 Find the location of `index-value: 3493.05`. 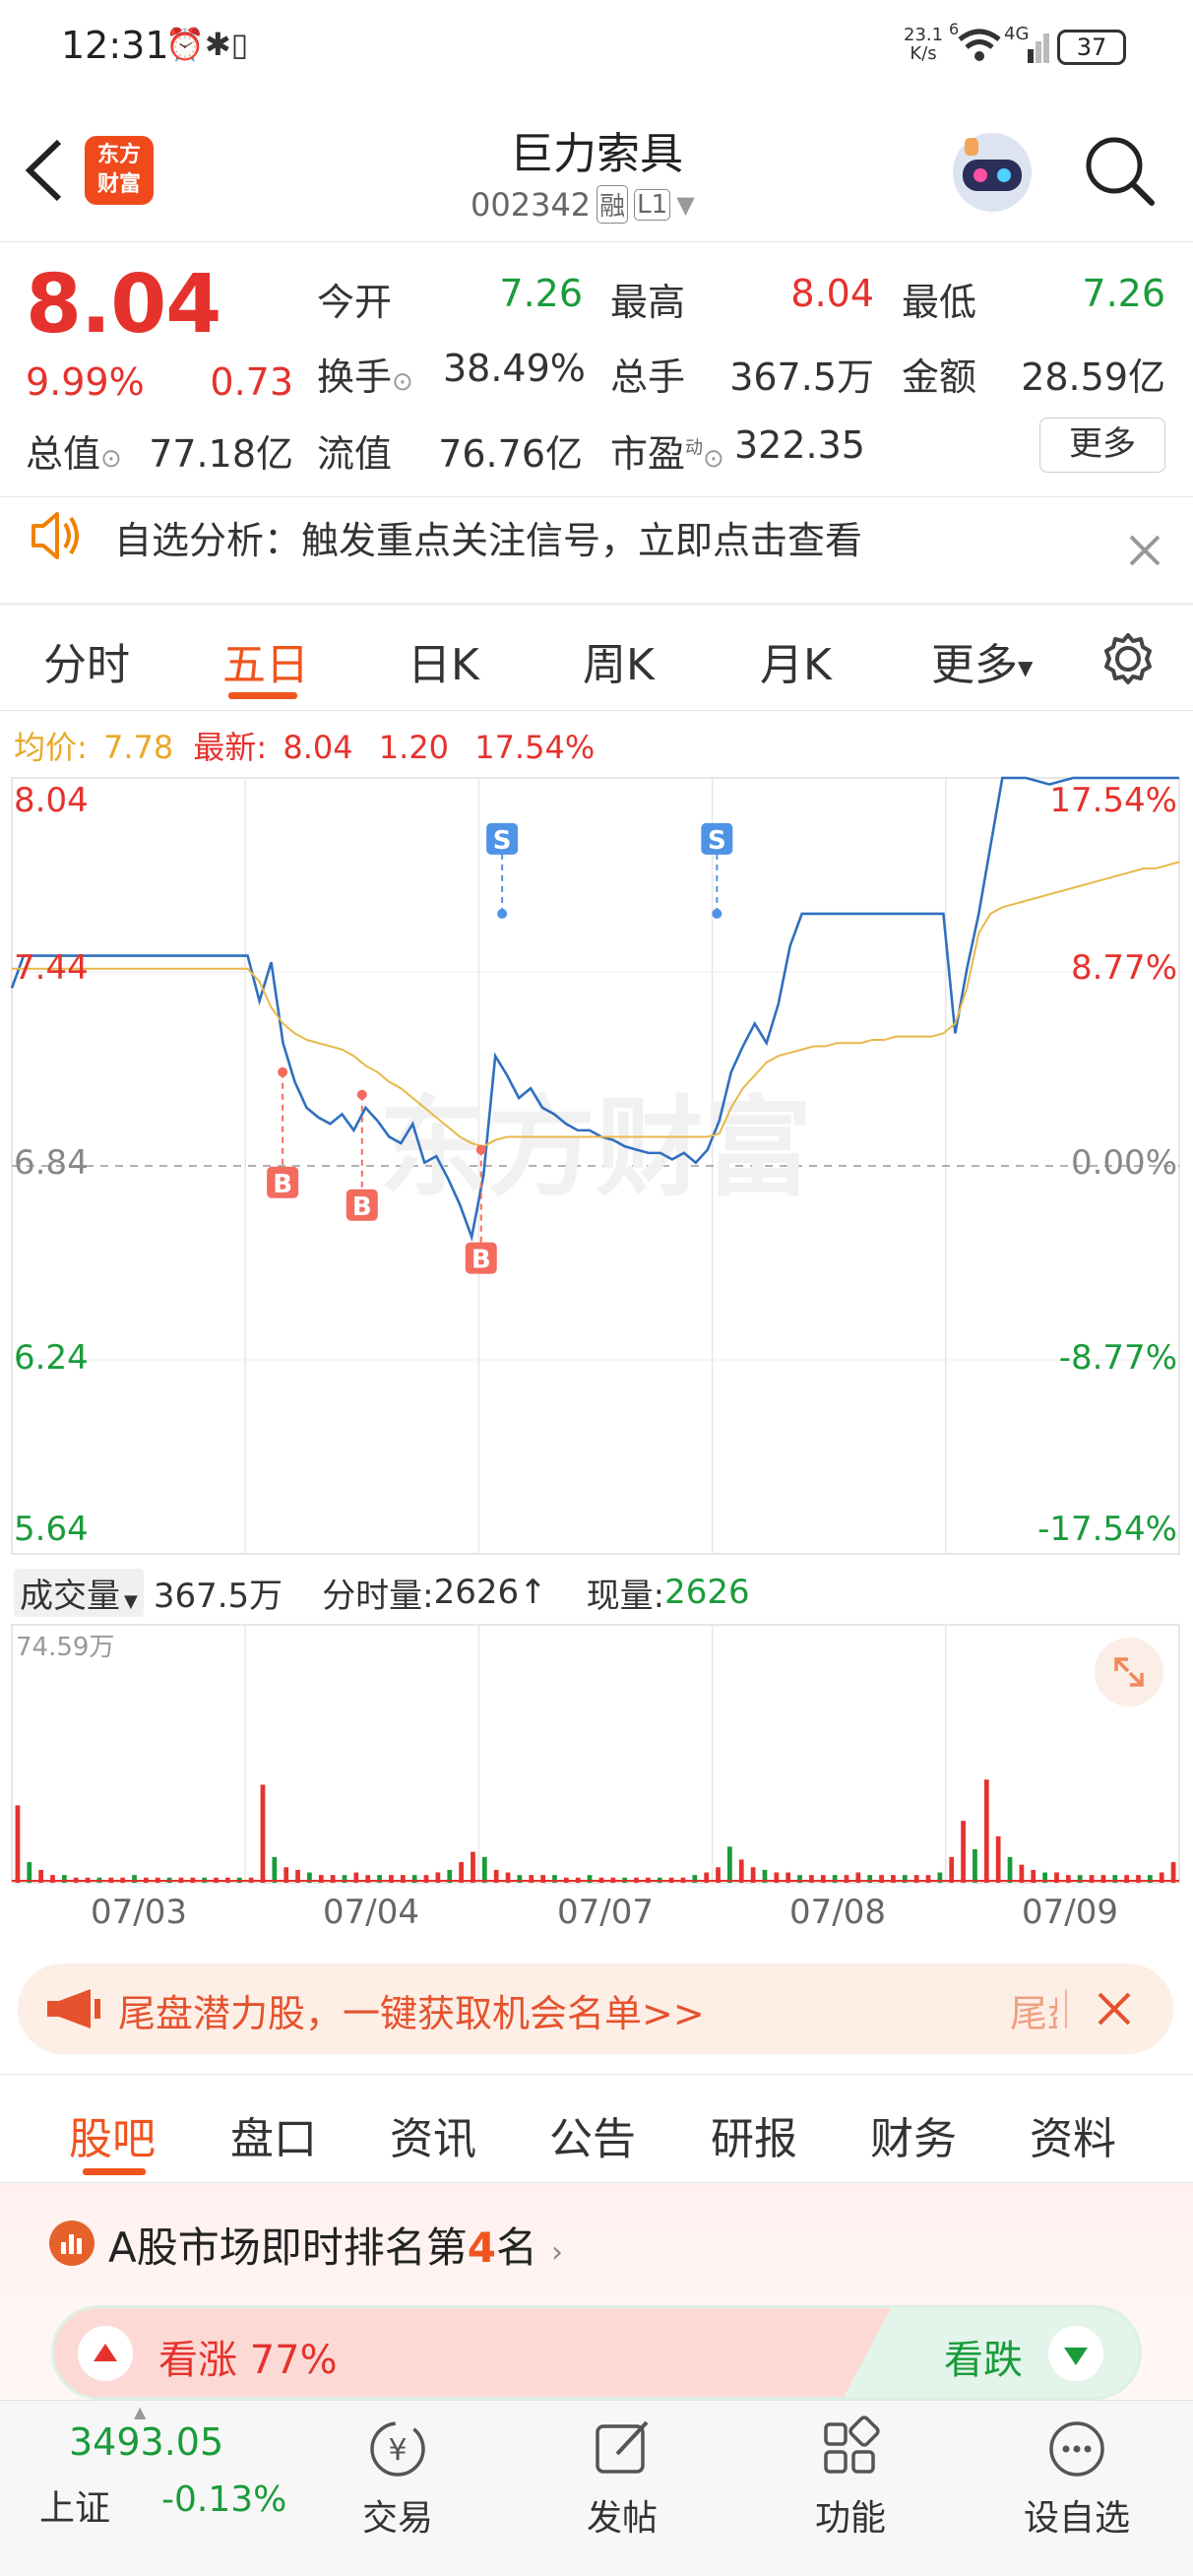

index-value: 3493.05 is located at coordinates (146, 2442).